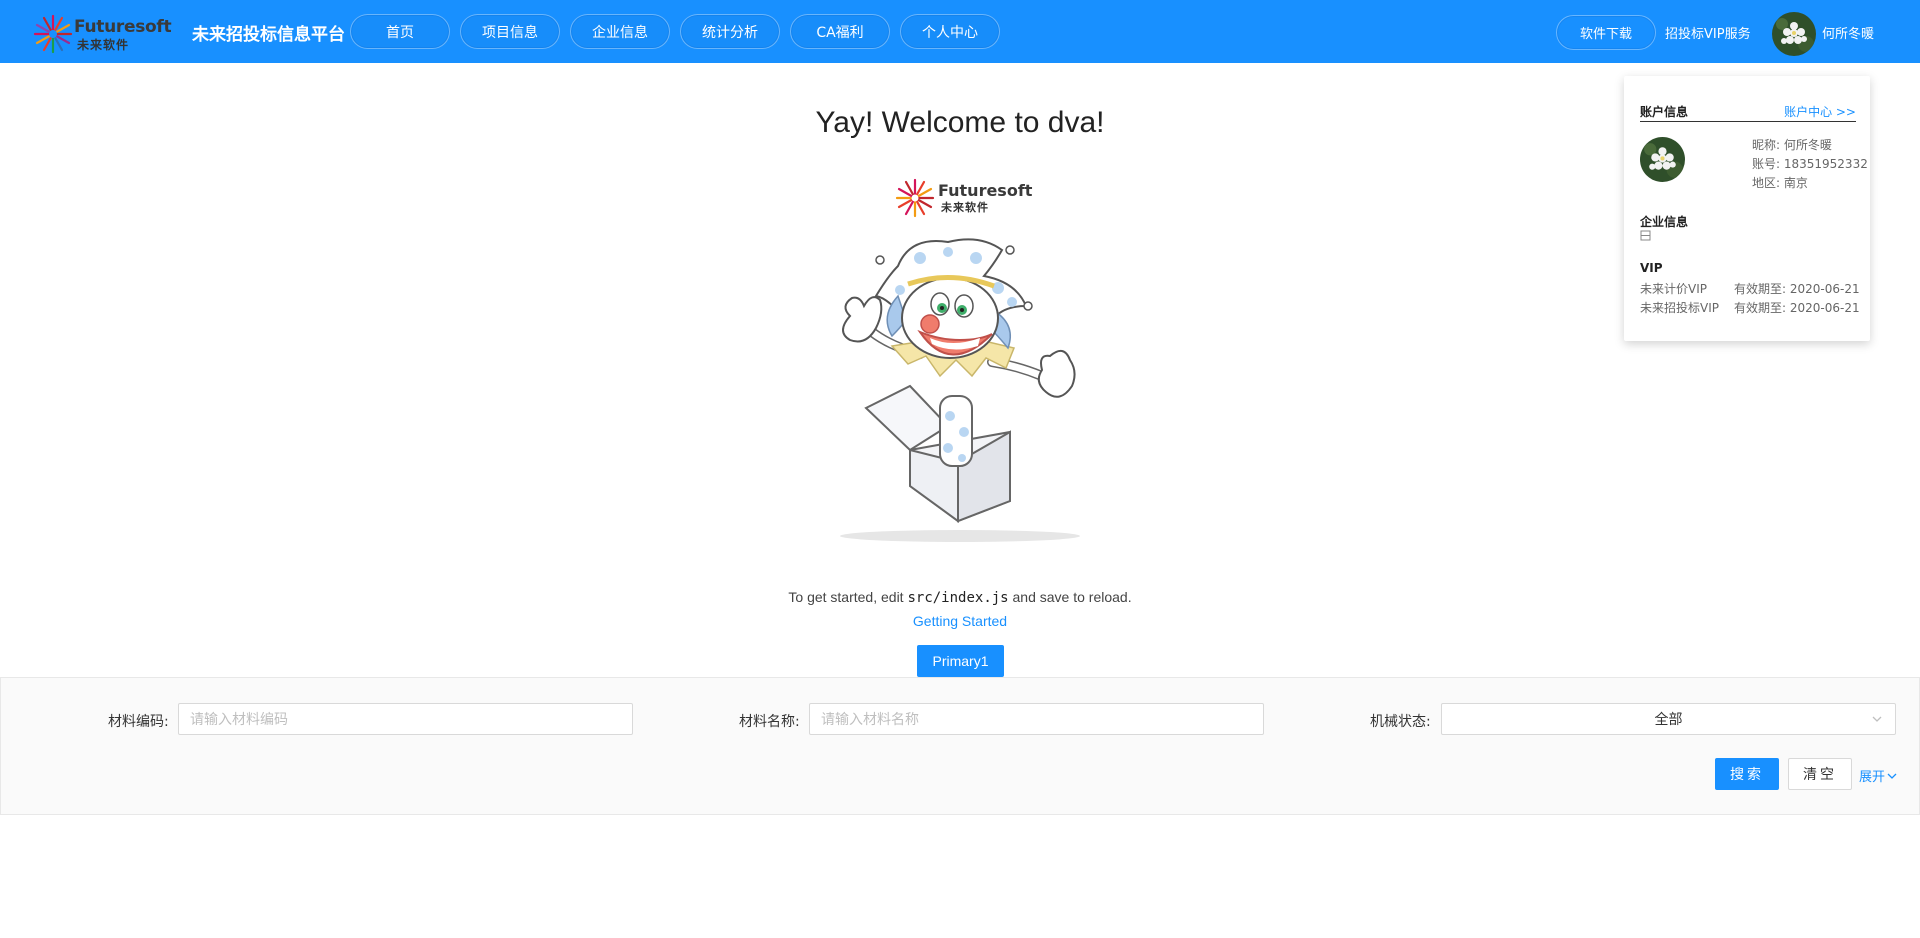  What do you see at coordinates (960, 390) in the screenshot?
I see `clown-illustration` at bounding box center [960, 390].